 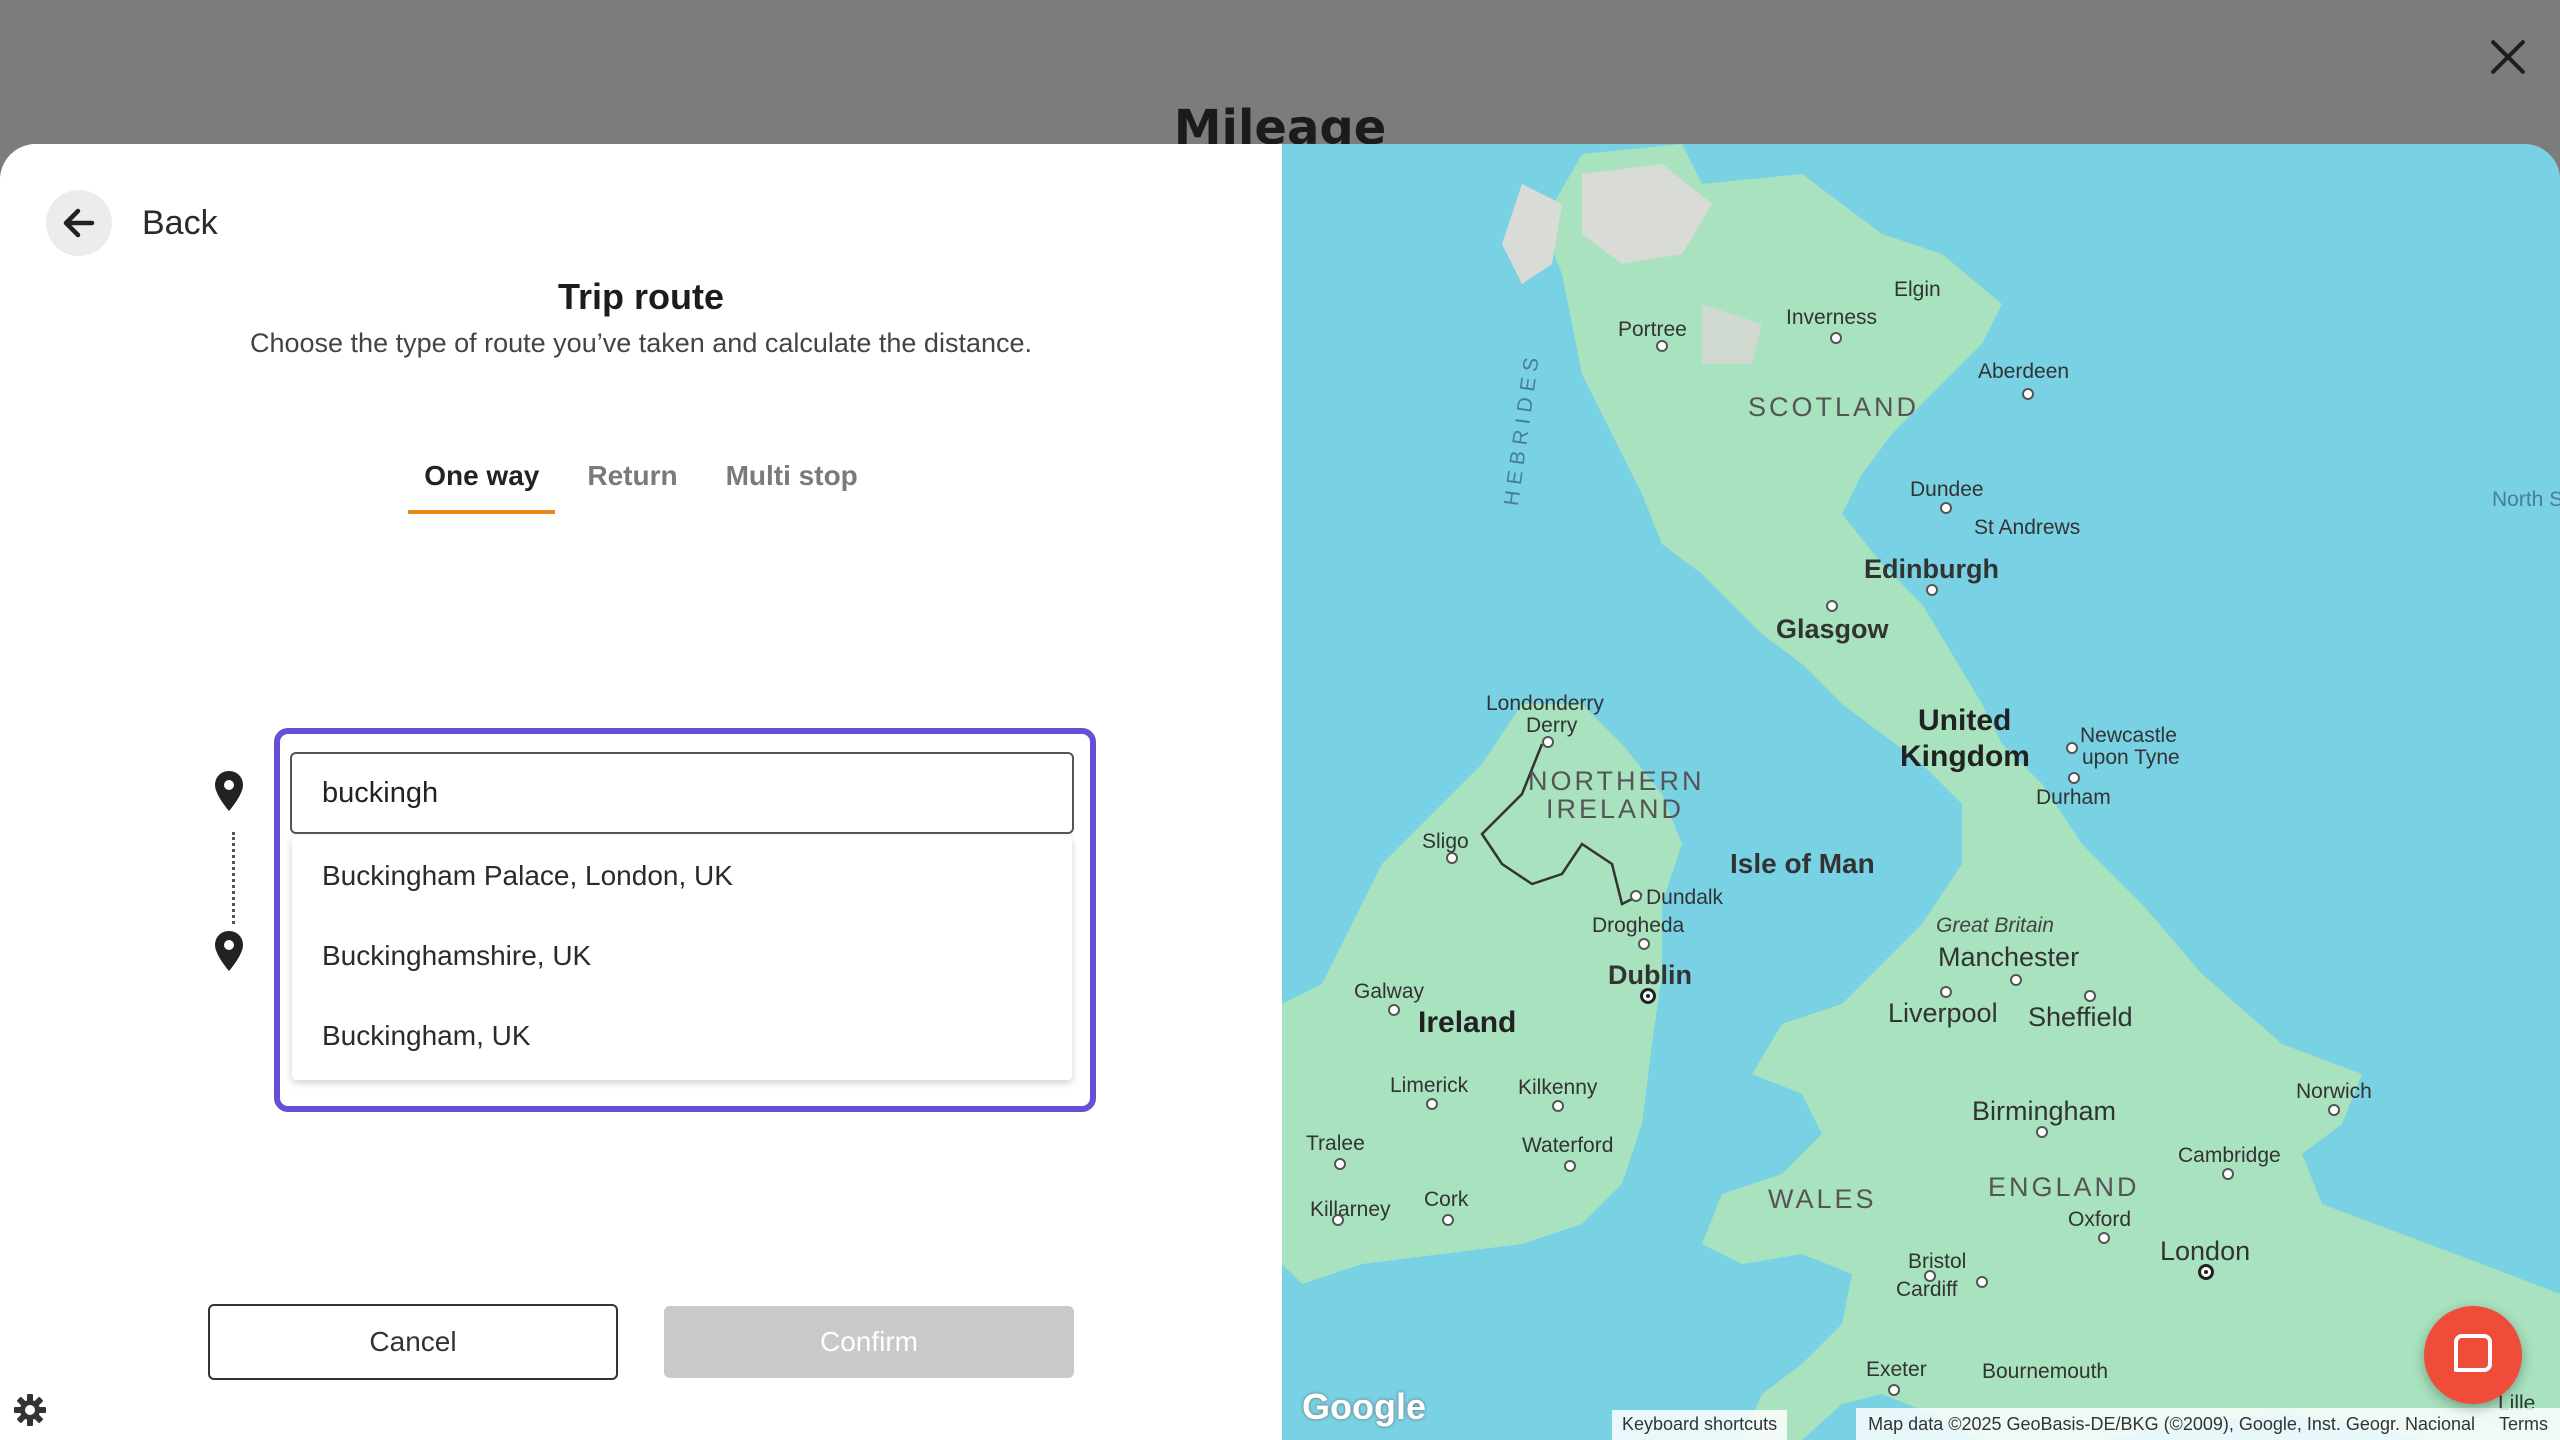 I want to click on cancel-button: Cancel, so click(x=413, y=1342).